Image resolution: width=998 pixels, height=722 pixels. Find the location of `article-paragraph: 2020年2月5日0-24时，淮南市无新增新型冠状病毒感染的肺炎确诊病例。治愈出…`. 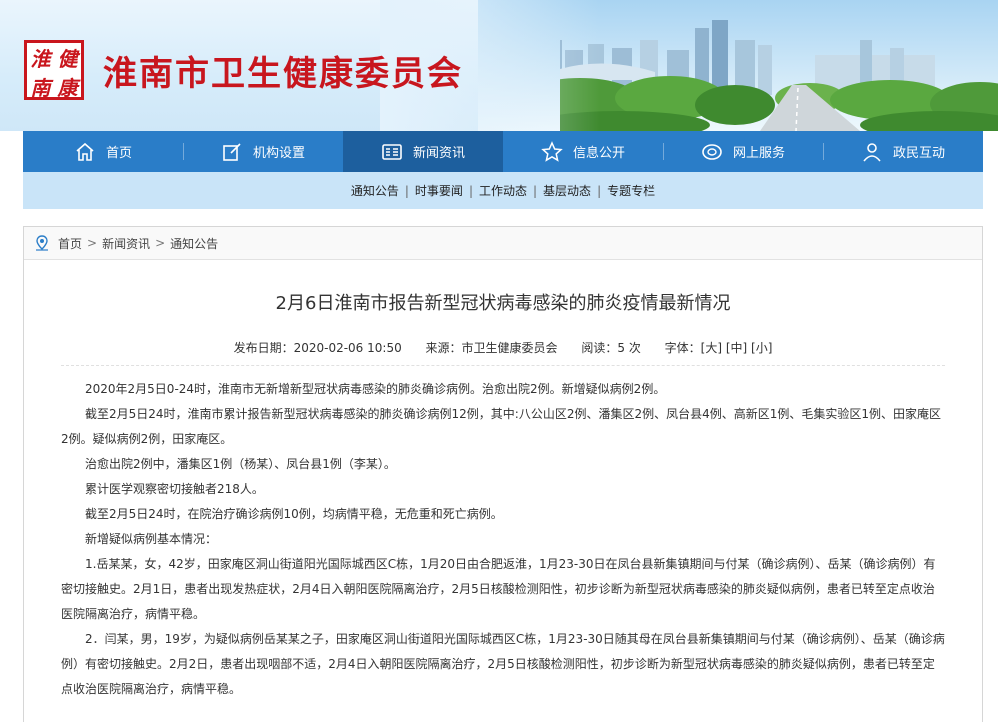

article-paragraph: 2020年2月5日0-24时，淮南市无新增新型冠状病毒感染的肺炎确诊病例。治愈出… is located at coordinates (375, 389).